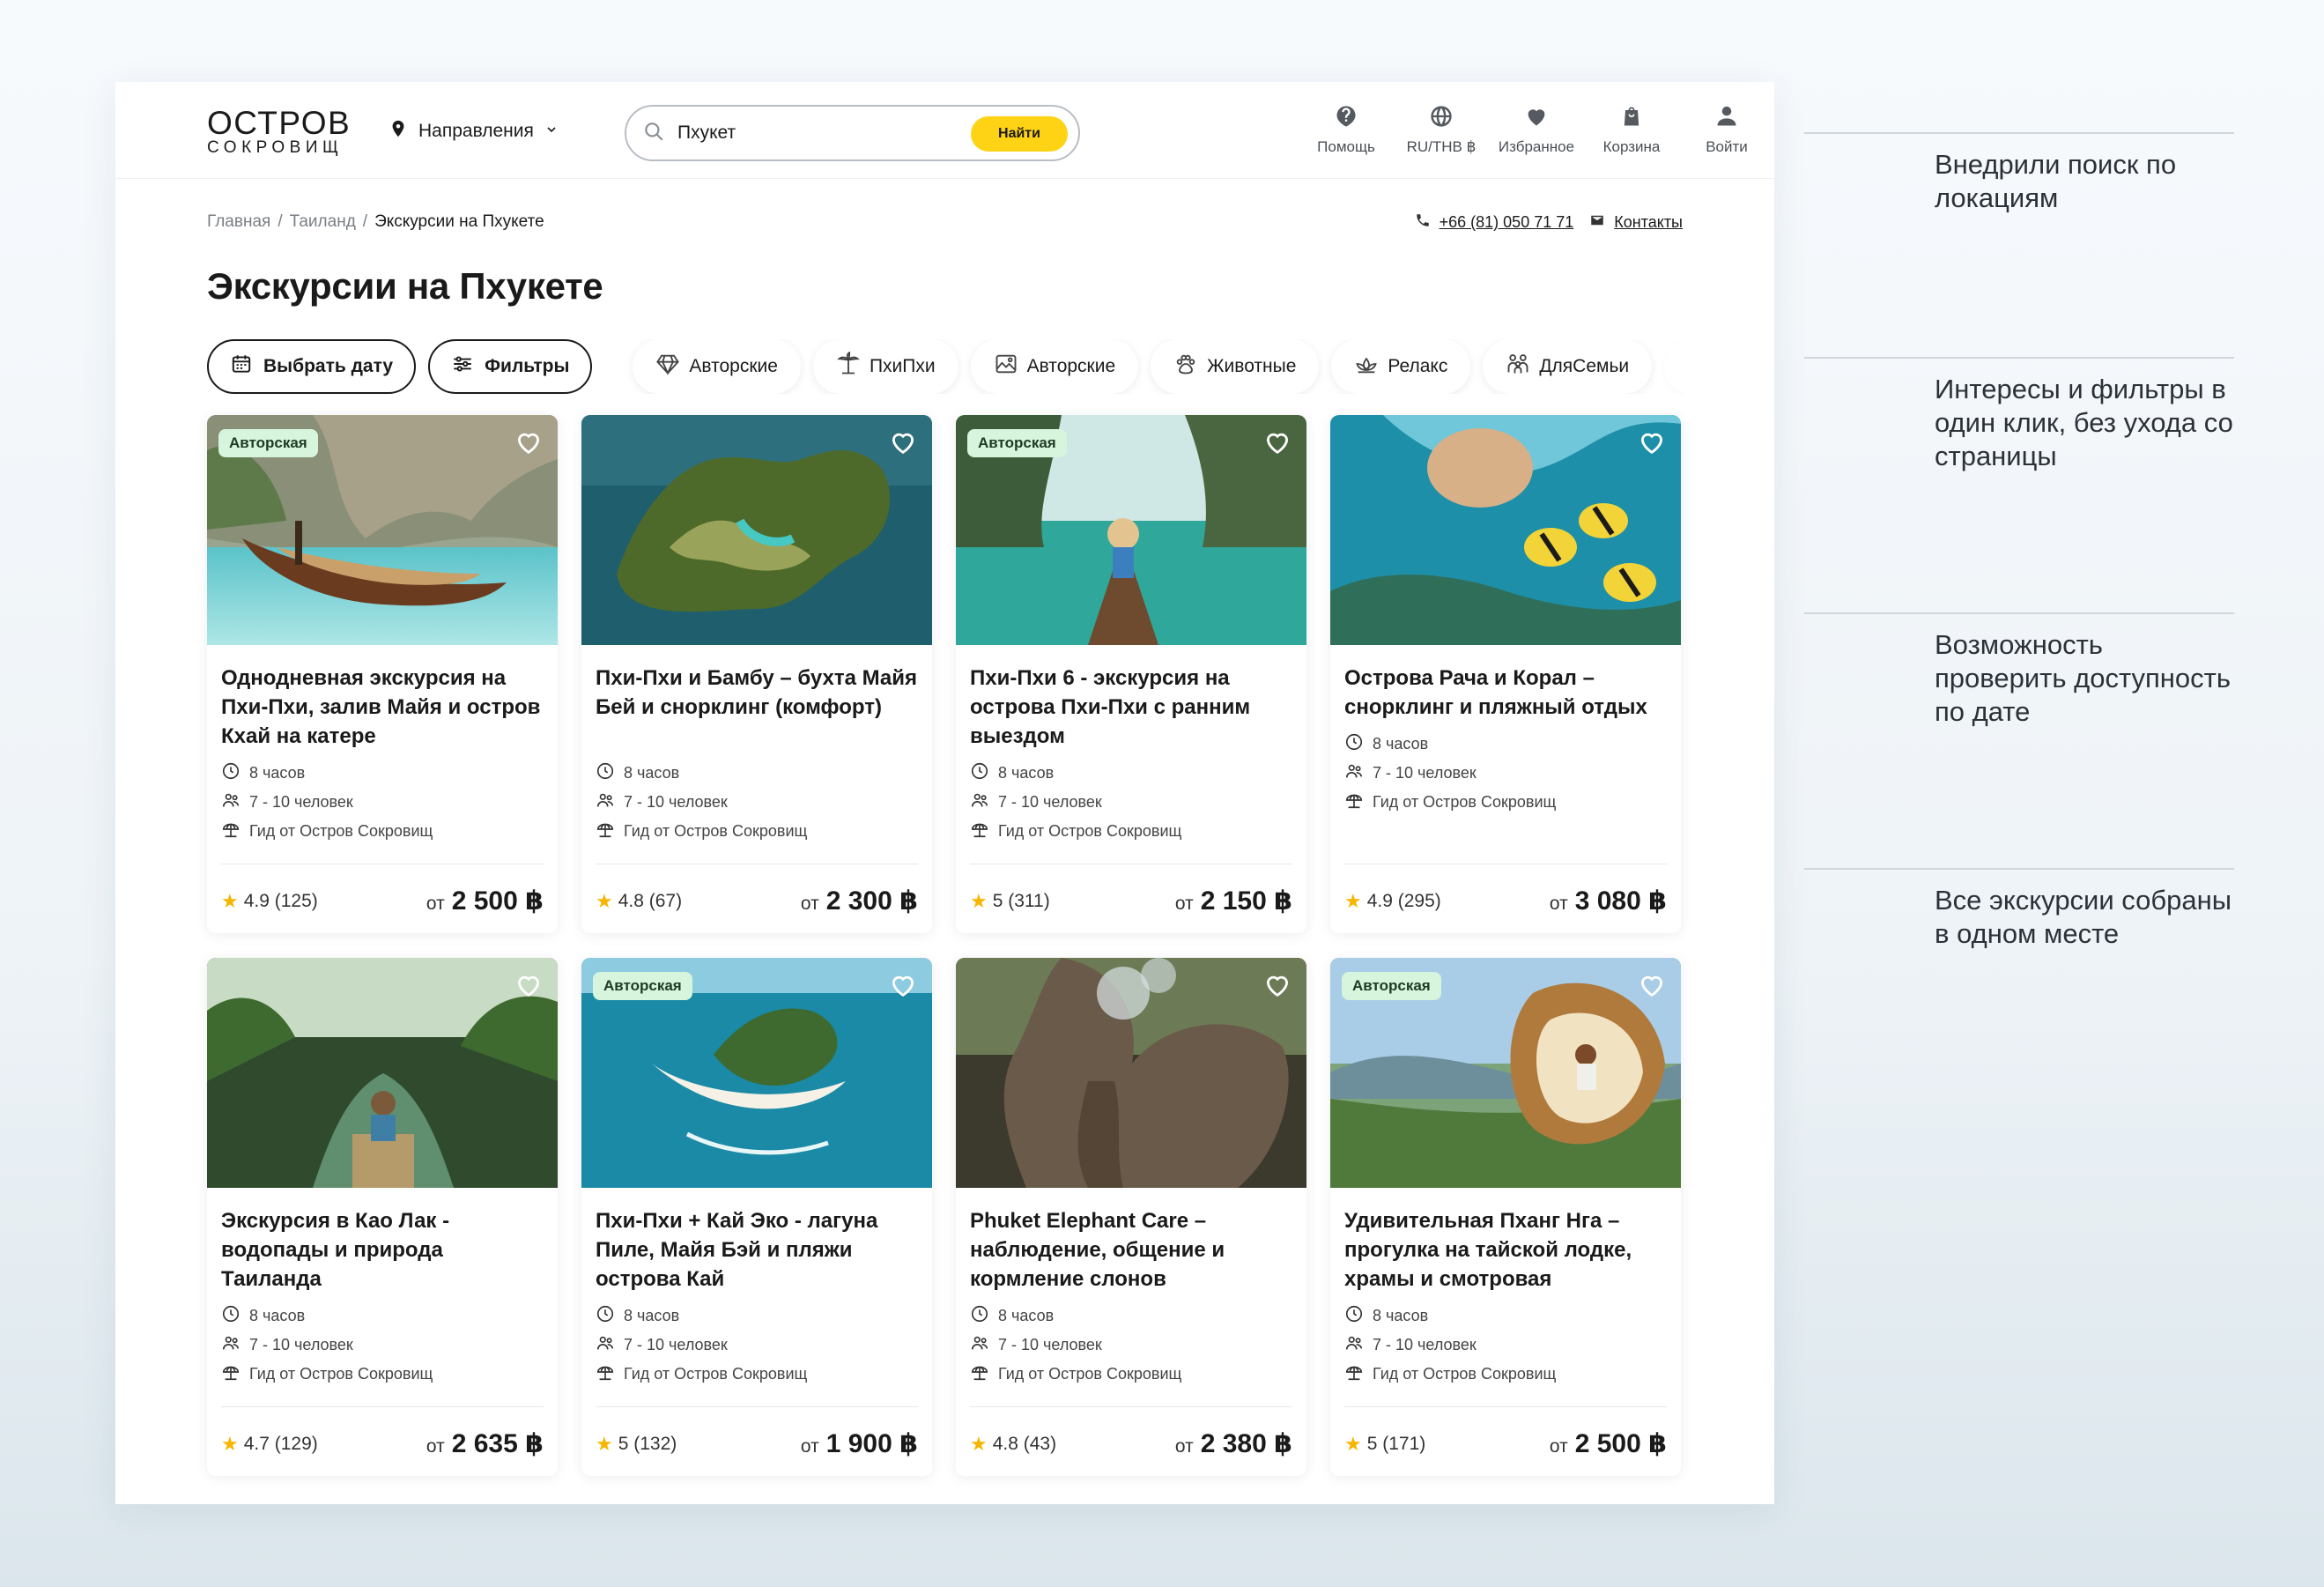  Describe the element at coordinates (1131, 901) in the screenshot. I see `tour-footer: ★ 5 (311) от 2 150 ฿` at that location.